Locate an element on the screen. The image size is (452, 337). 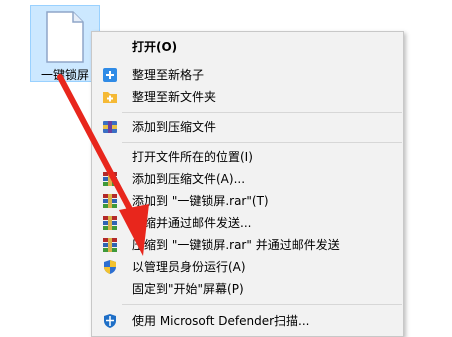
menu-item-label: 整理至新文件夹 is located at coordinates (174, 97).